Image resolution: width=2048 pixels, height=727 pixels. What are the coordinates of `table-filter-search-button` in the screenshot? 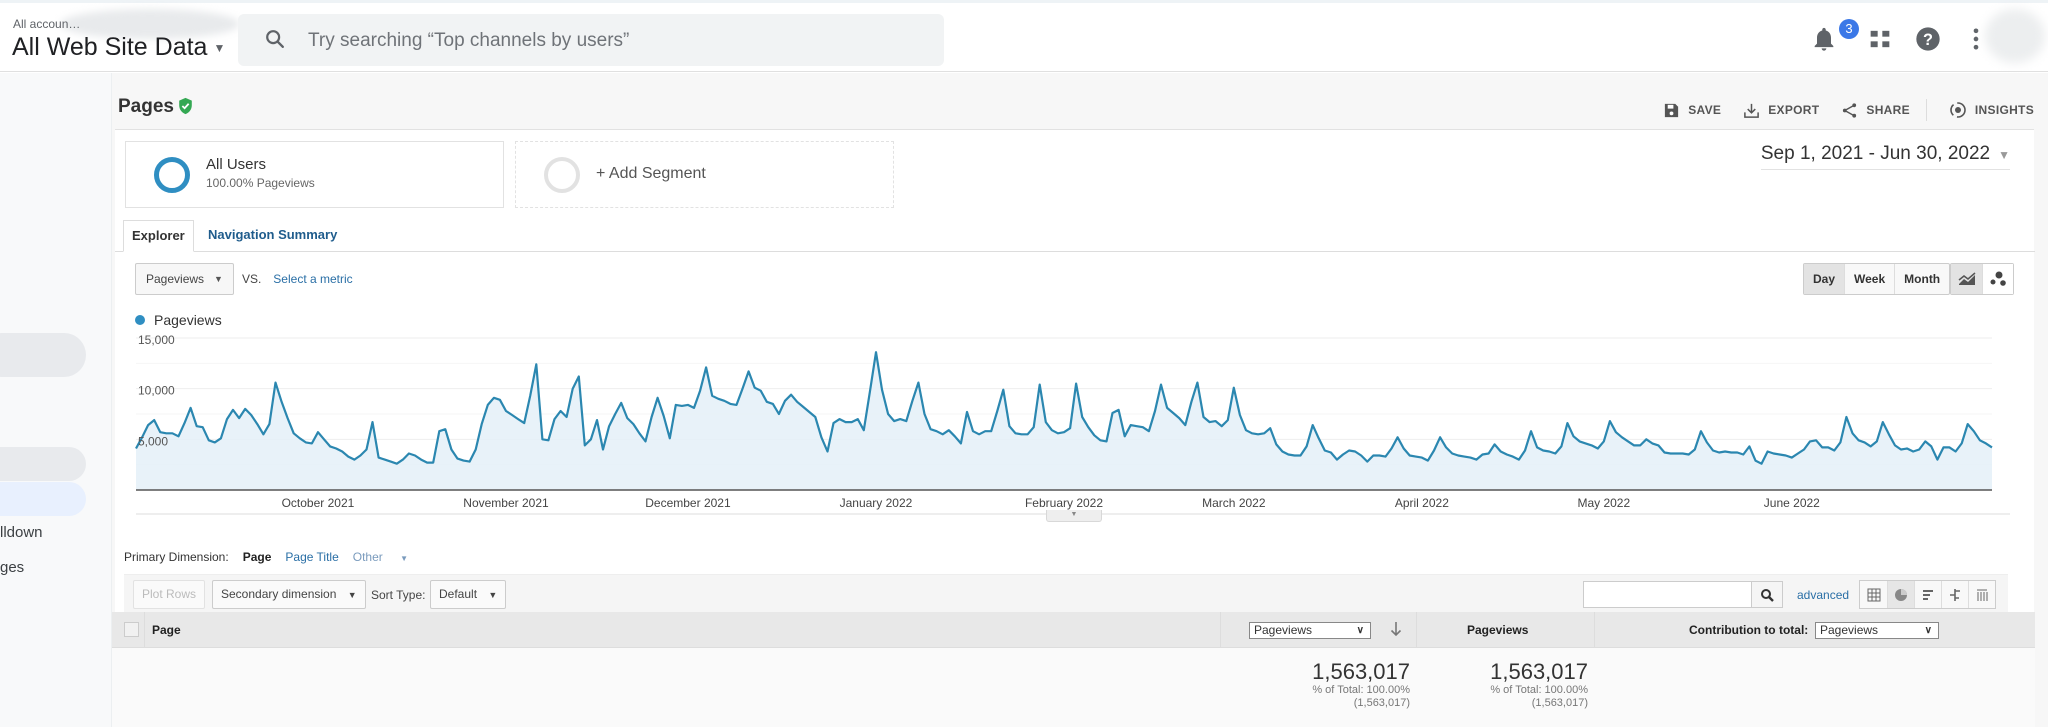 It's located at (1767, 594).